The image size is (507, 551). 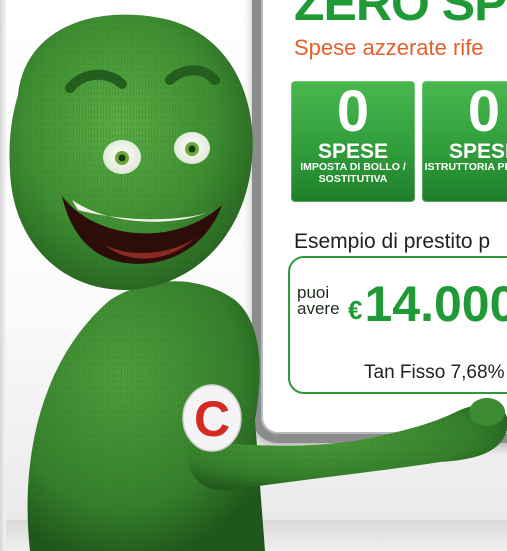 I want to click on badge-letter: C, so click(x=212, y=419).